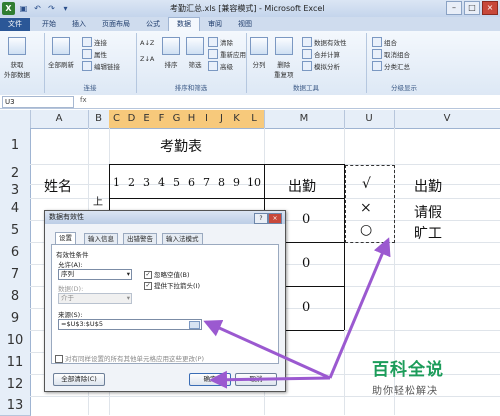 The image size is (500, 416). What do you see at coordinates (405, 391) in the screenshot?
I see `watermark-subtitle: 助你轻松解决` at bounding box center [405, 391].